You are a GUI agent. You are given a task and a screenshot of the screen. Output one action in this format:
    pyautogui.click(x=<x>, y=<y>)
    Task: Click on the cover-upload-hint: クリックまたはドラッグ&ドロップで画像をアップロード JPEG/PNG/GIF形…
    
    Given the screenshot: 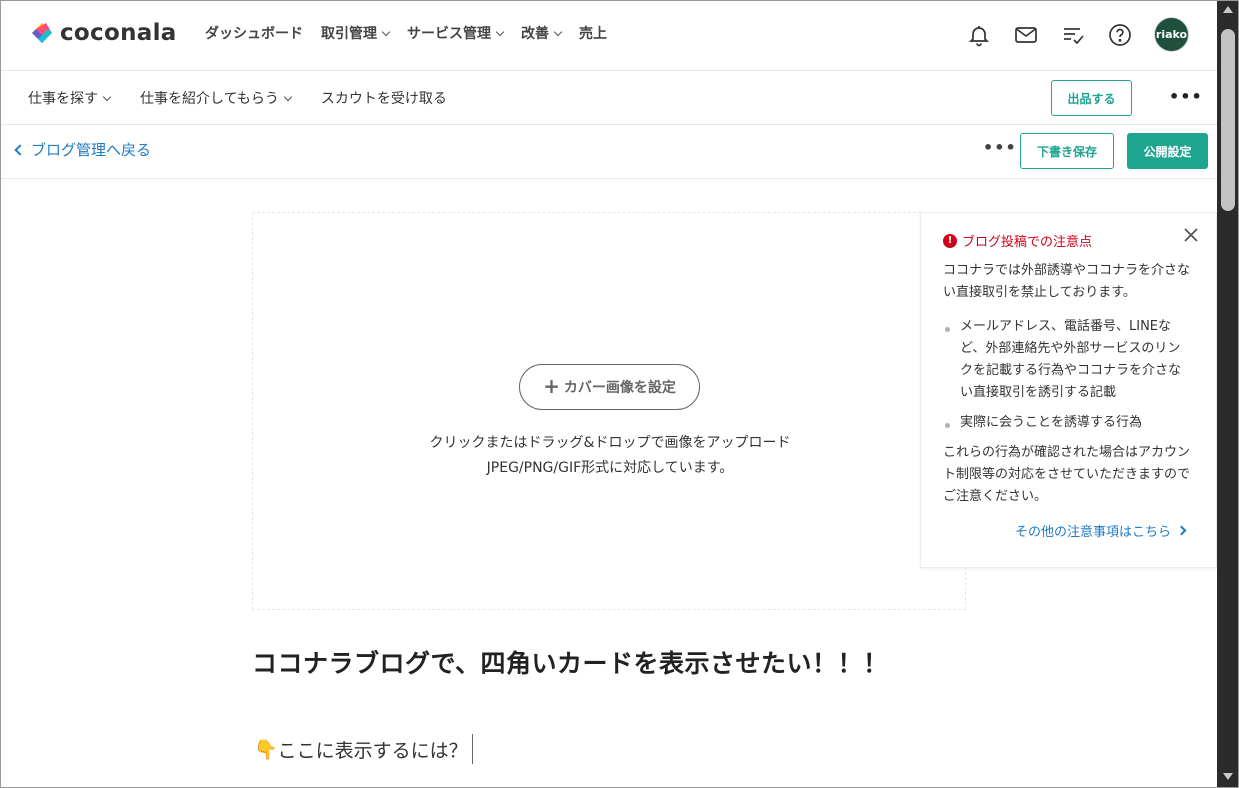 What is the action you would take?
    pyautogui.click(x=610, y=456)
    